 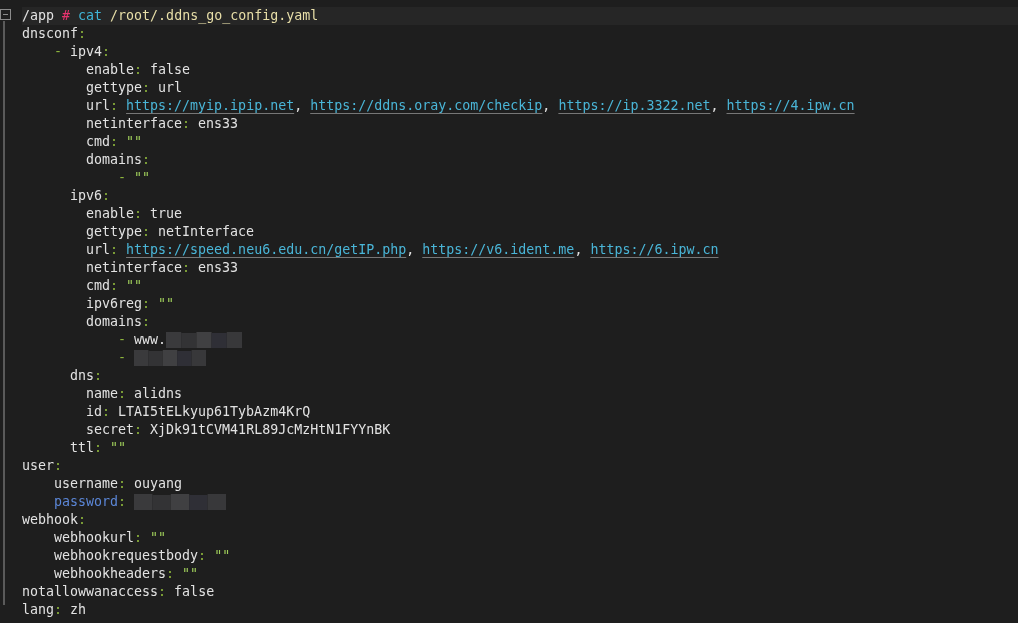 I want to click on url-link: https://ip.3322.net, so click(x=634, y=106).